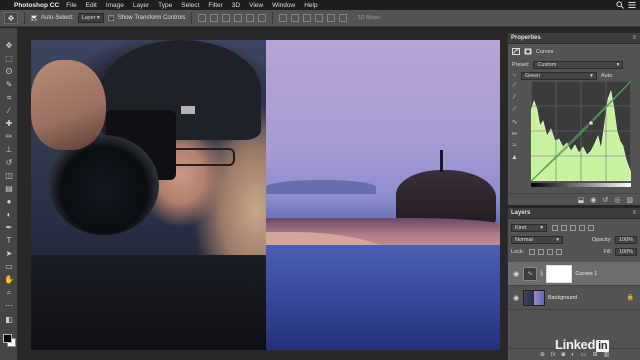 This screenshot has width=640, height=360. Describe the element at coordinates (331, 18) in the screenshot. I see `distribute-center-icon` at that location.